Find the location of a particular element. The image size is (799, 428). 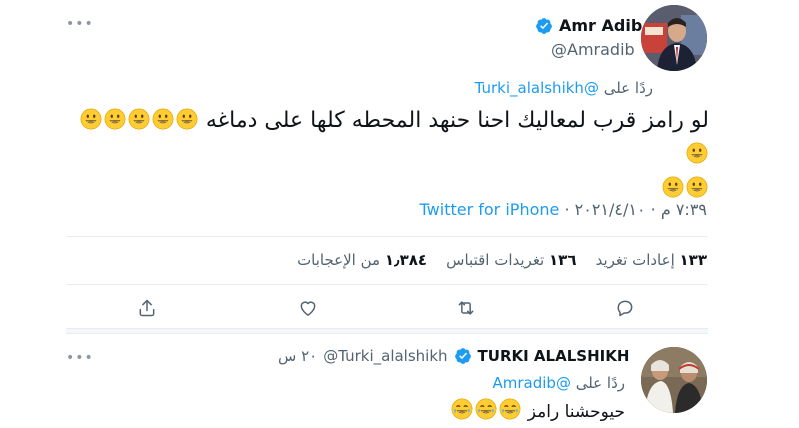

share-button is located at coordinates (147, 308).